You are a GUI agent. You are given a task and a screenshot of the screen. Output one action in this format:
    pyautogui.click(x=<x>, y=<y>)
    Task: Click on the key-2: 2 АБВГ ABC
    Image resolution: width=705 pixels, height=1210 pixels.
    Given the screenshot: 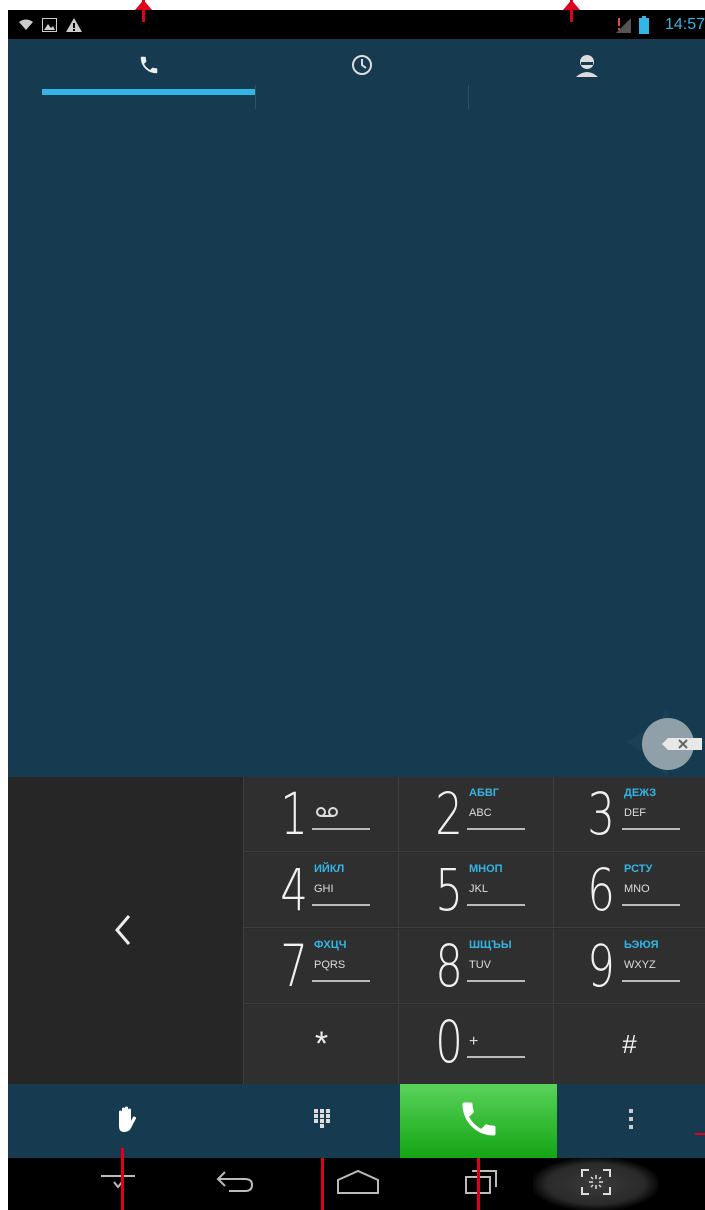 What is the action you would take?
    pyautogui.click(x=476, y=814)
    